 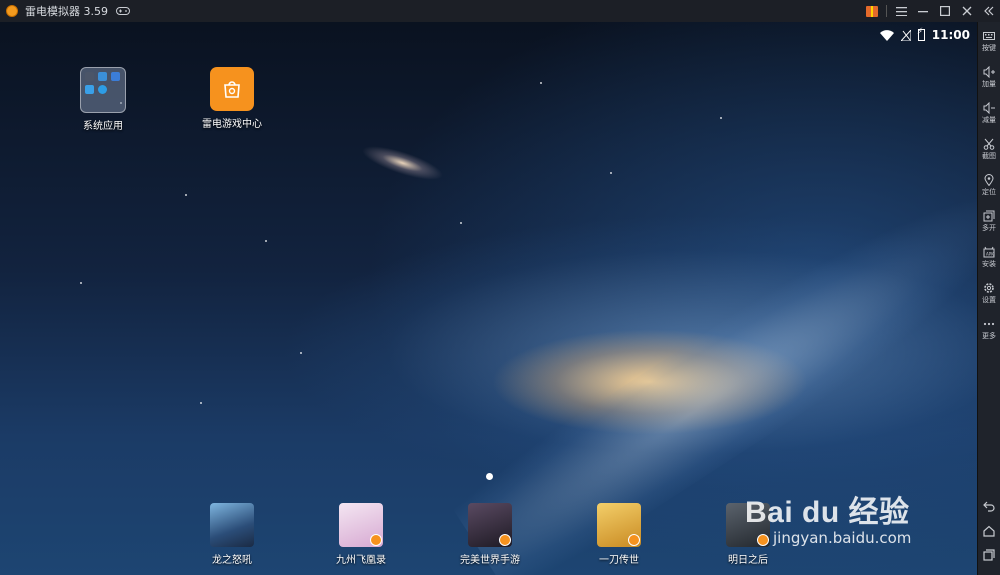 I want to click on gift-button, so click(x=872, y=11).